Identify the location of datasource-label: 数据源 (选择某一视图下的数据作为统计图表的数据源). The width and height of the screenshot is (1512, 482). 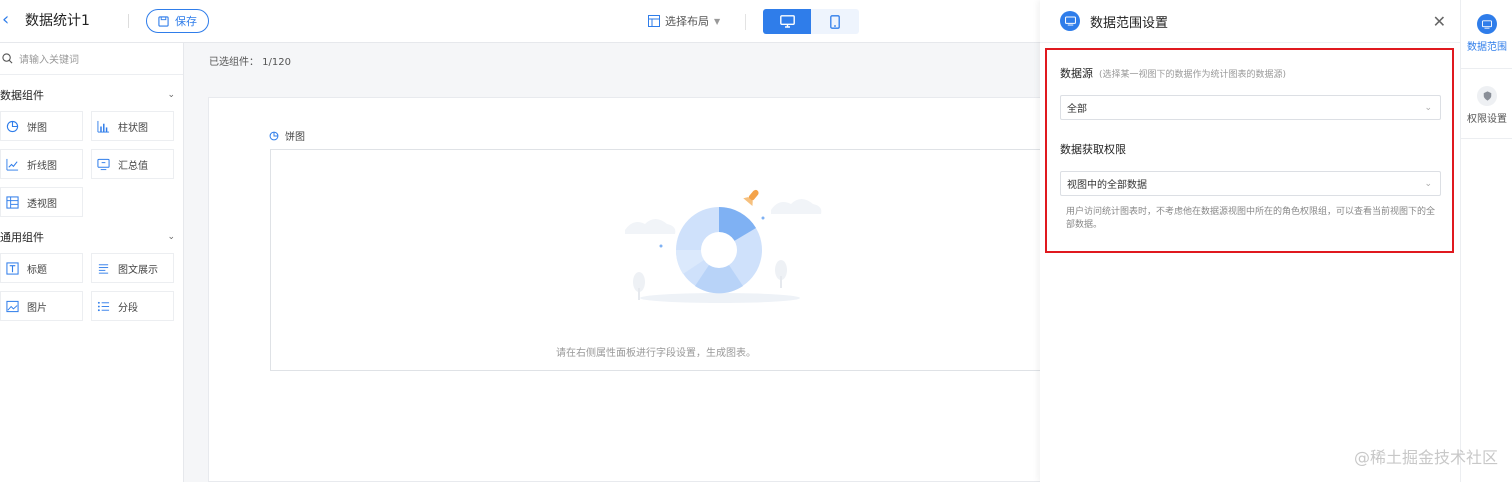
(1173, 73).